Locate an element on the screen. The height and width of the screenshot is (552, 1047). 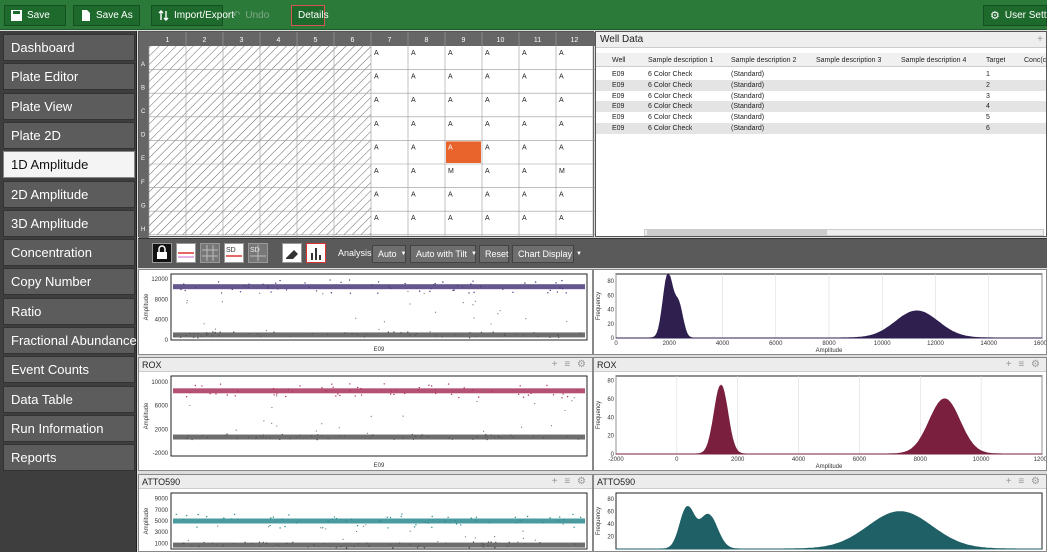
column-header: Conc(c is located at coordinates (1035, 60).